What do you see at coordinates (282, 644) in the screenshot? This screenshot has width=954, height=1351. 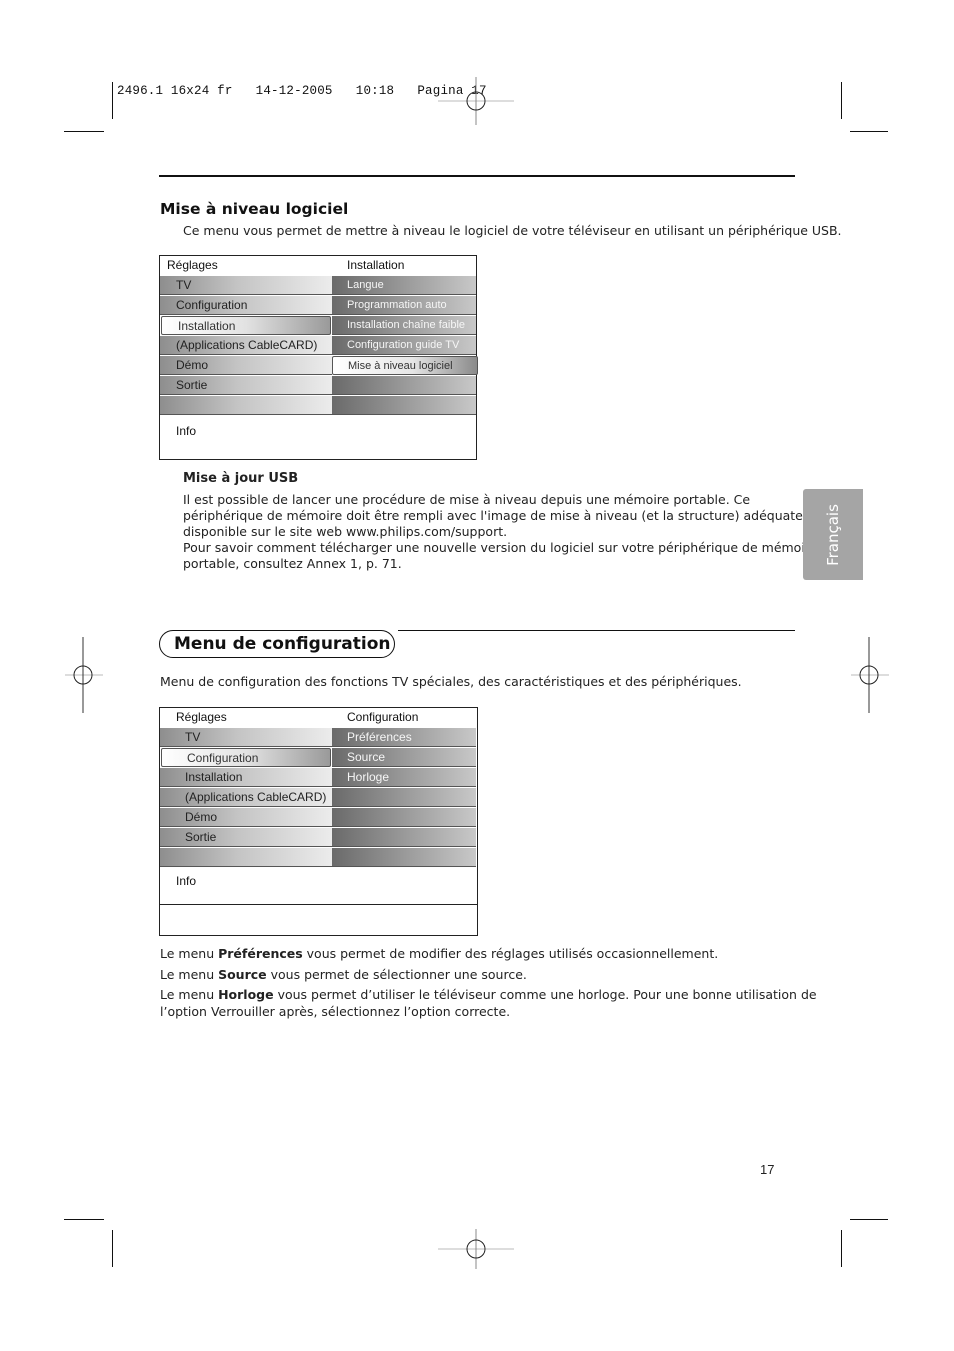 I see `section-title: Menu de configuration` at bounding box center [282, 644].